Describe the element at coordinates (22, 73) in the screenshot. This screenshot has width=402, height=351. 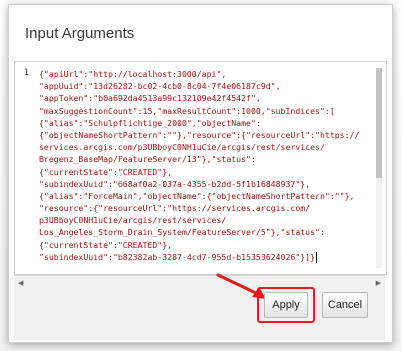
I see `line-number-gutter: 1` at that location.